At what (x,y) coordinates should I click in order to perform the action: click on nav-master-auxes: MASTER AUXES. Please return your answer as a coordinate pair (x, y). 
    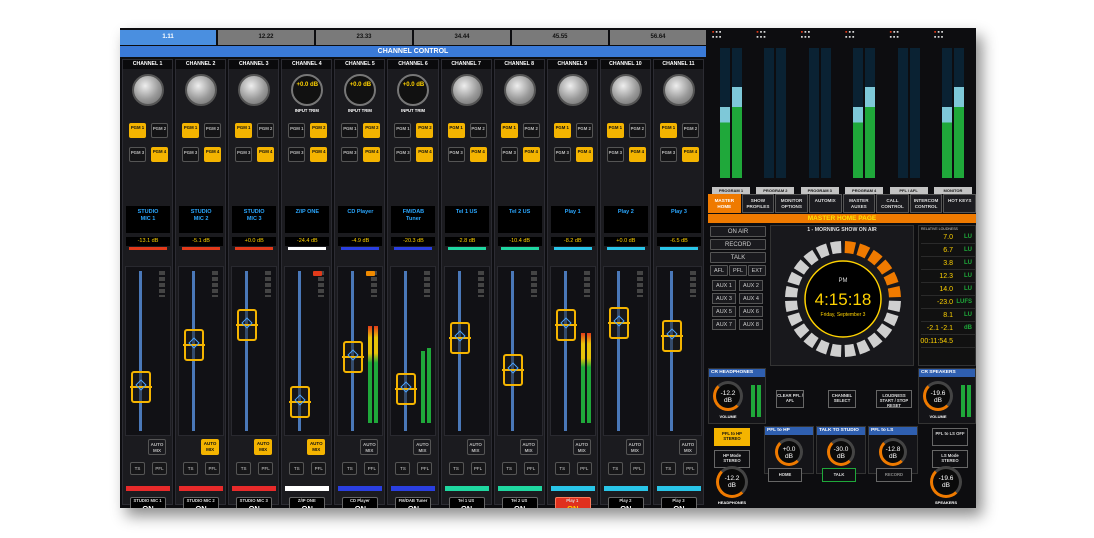
    Looking at the image, I should click on (859, 203).